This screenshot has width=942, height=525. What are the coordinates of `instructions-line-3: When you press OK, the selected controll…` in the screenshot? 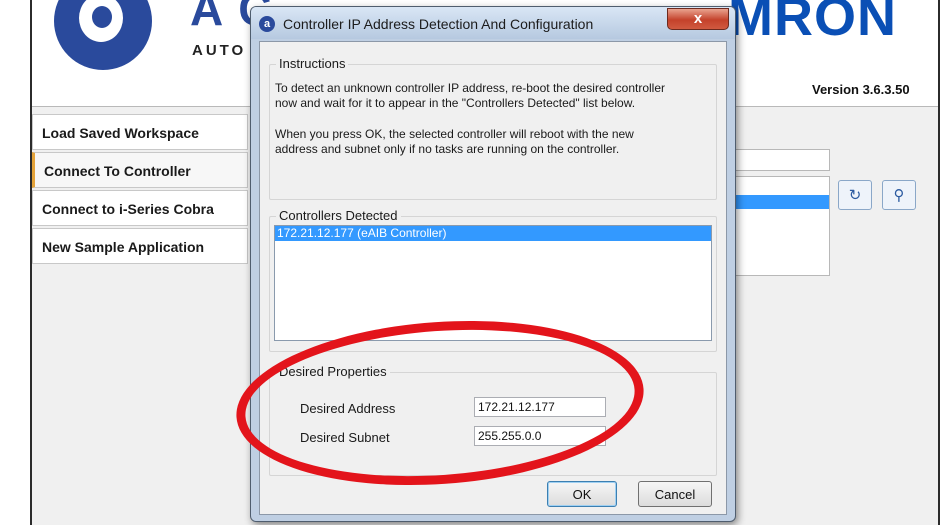 It's located at (454, 134).